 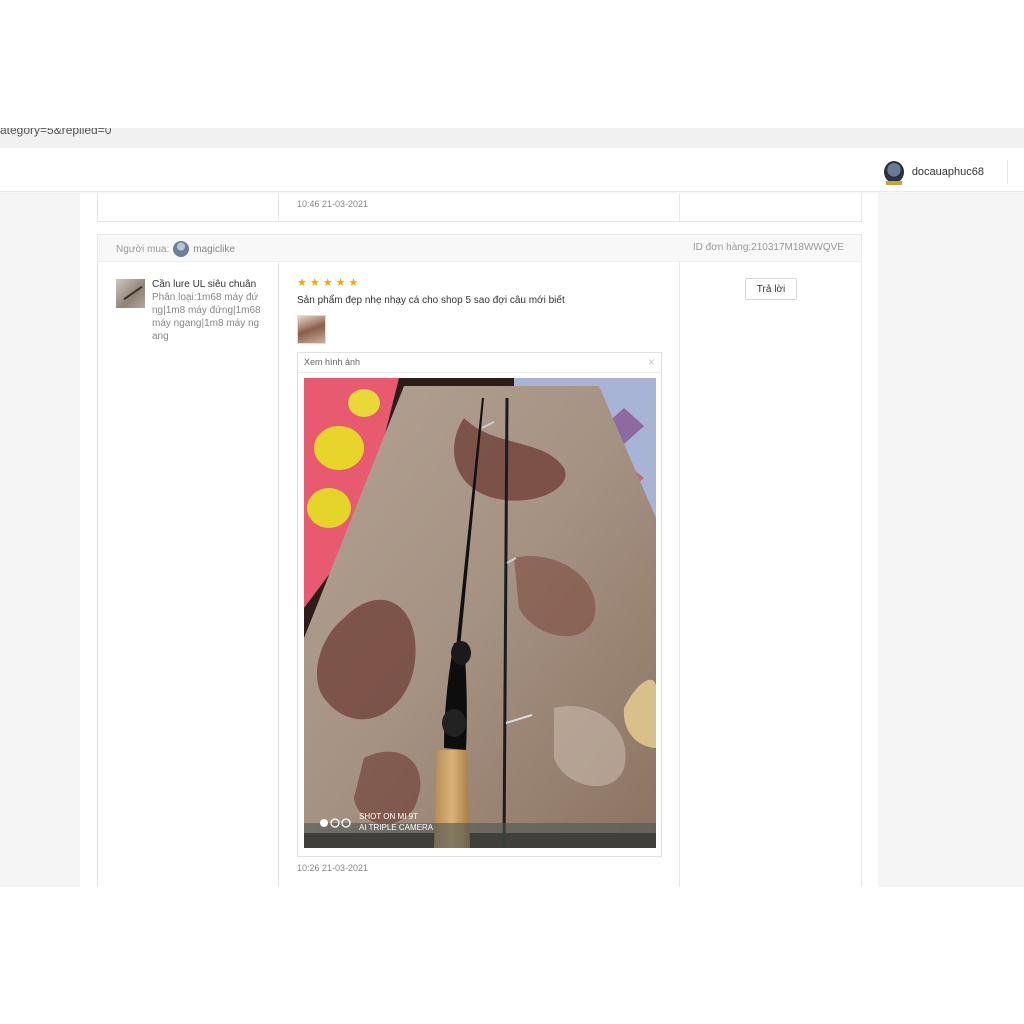 I want to click on close-icon: ×, so click(x=651, y=362).